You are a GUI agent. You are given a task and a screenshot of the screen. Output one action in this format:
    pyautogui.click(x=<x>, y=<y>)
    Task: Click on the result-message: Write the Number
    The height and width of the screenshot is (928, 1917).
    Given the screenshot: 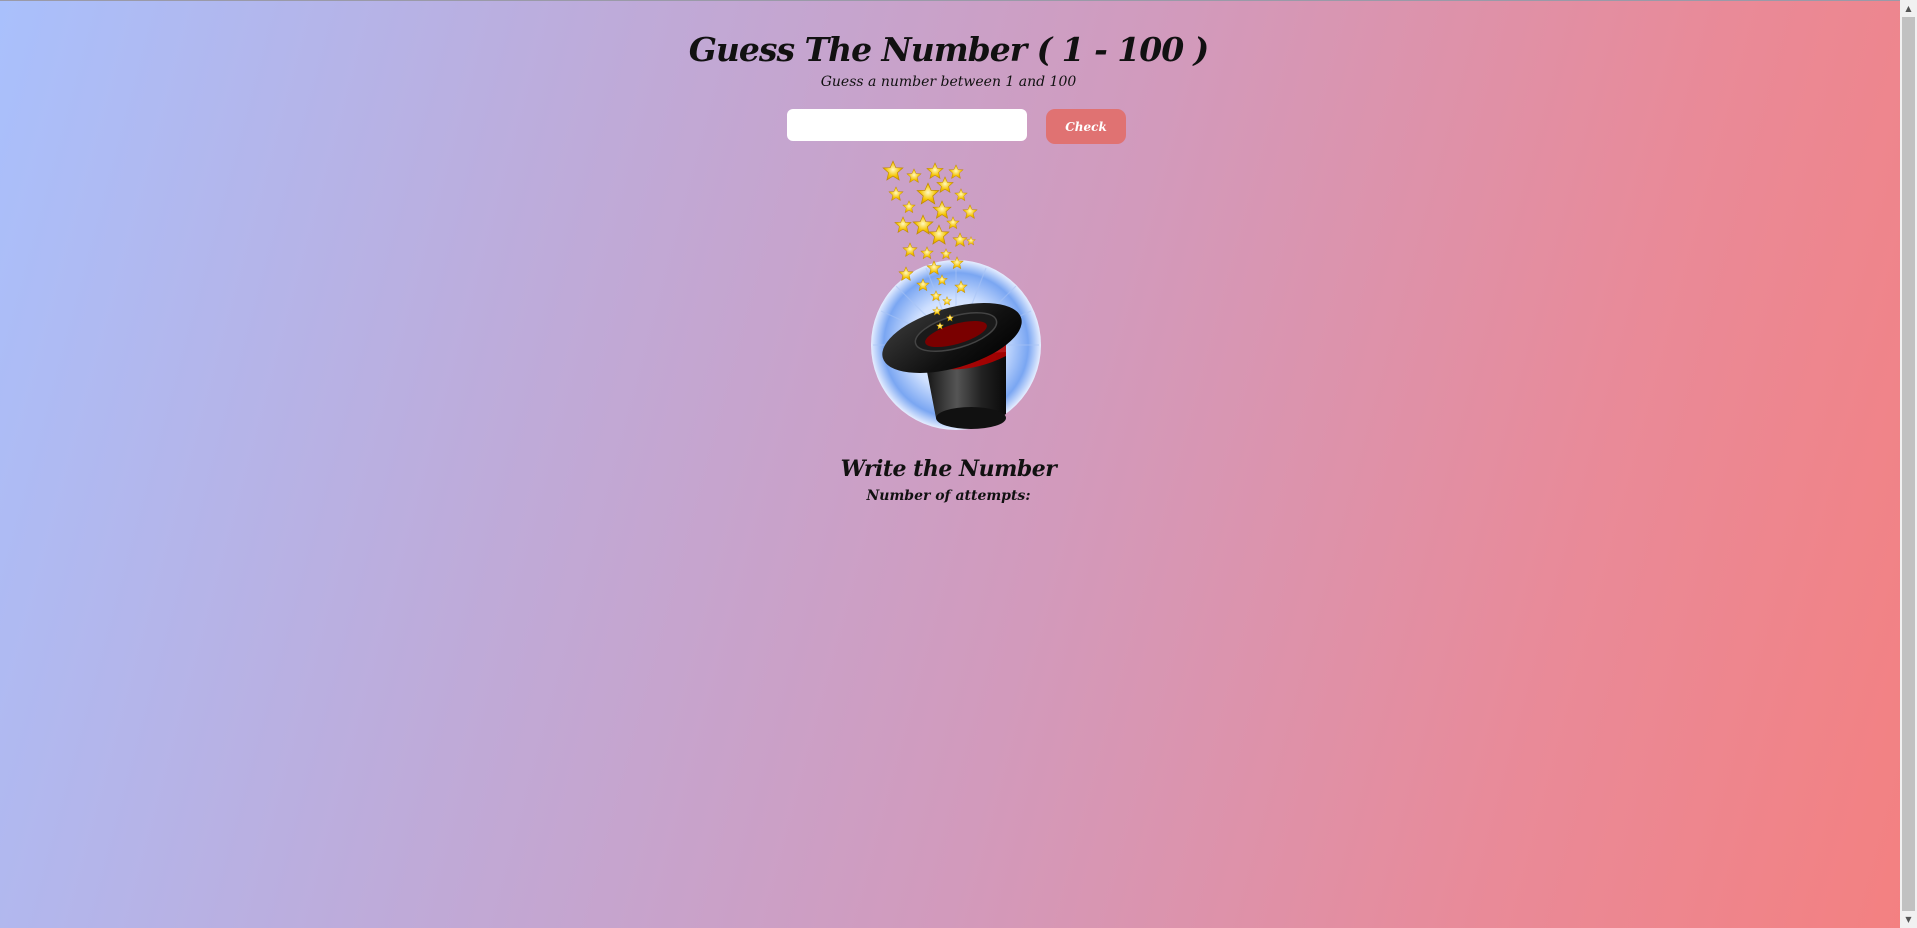 What is the action you would take?
    pyautogui.click(x=948, y=469)
    